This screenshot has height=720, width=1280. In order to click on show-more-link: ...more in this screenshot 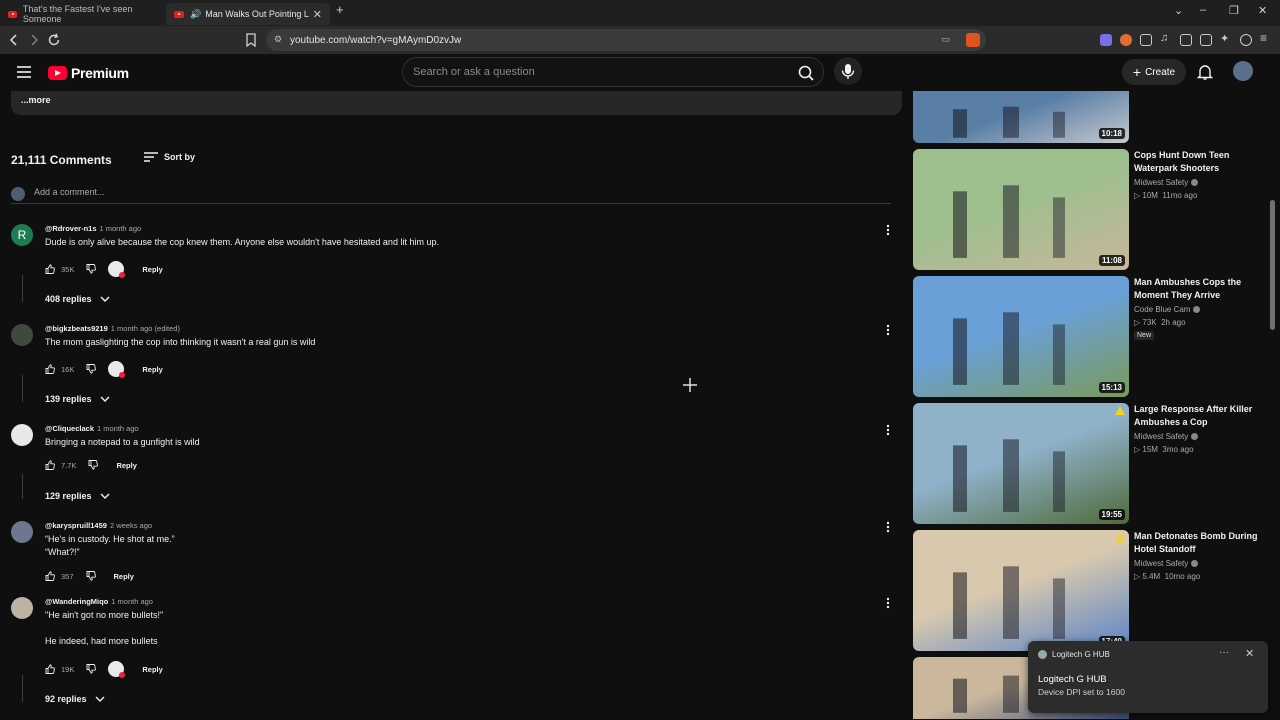, I will do `click(36, 100)`.